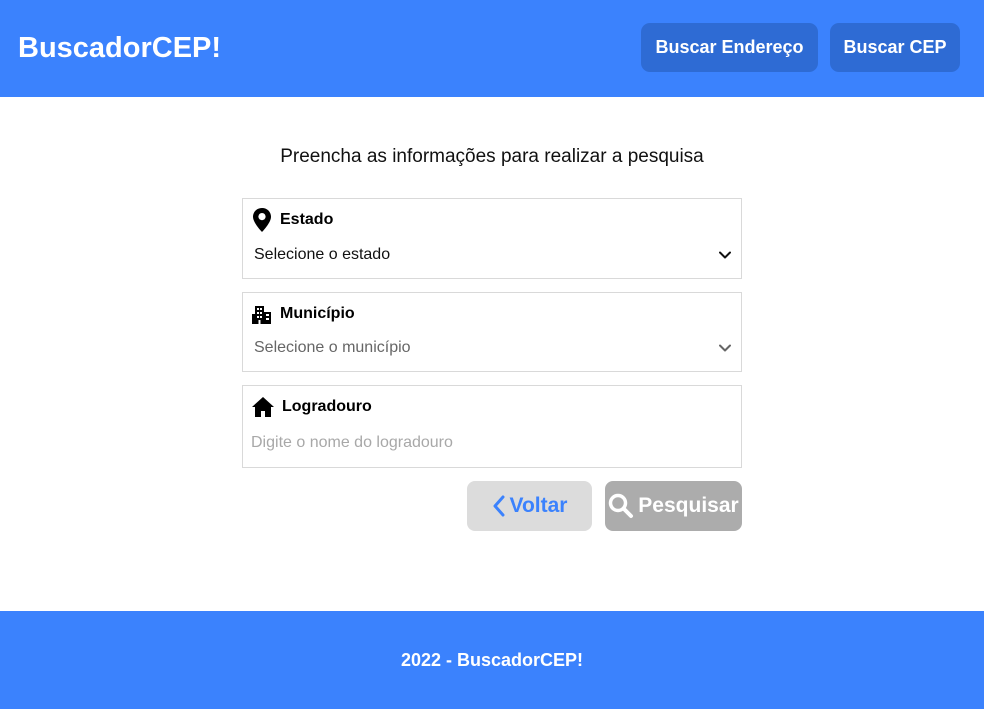  Describe the element at coordinates (307, 219) in the screenshot. I see `estado-label: Estado` at that location.